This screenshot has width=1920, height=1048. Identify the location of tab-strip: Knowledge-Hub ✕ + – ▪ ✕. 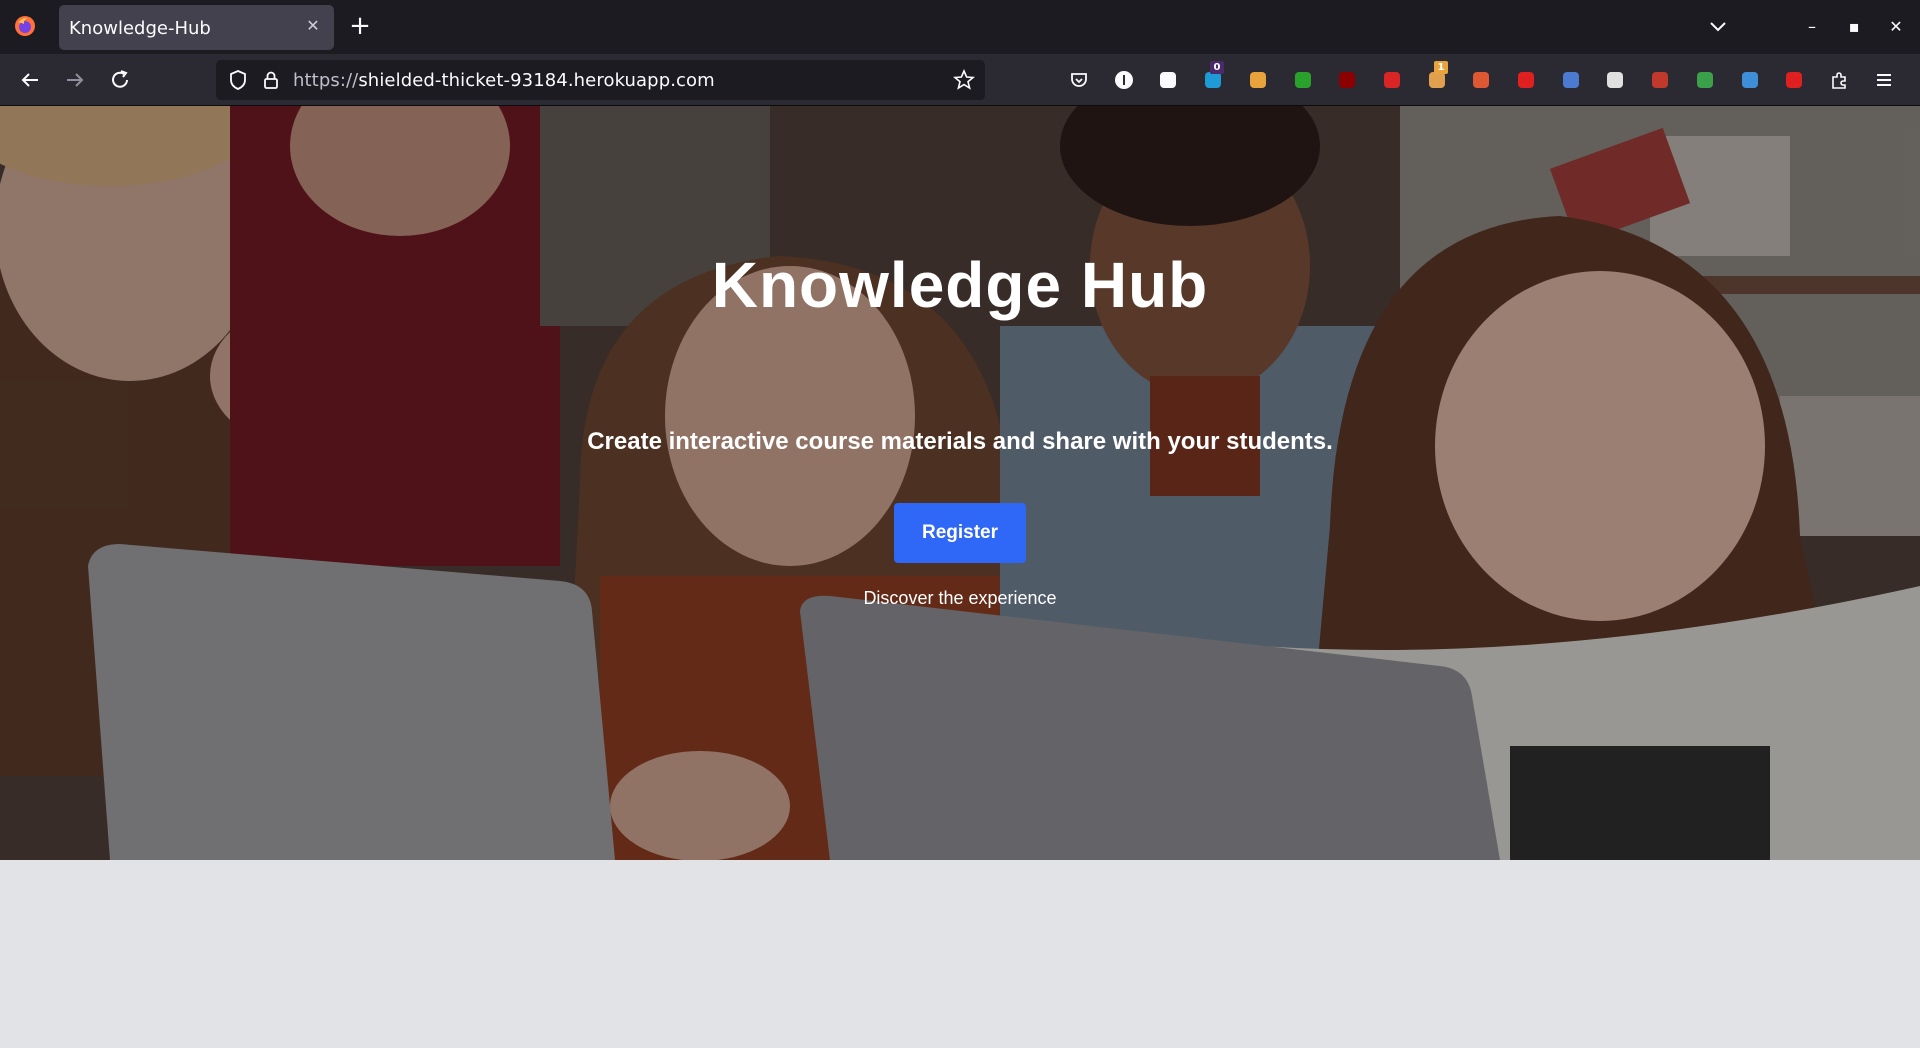
(960, 27).